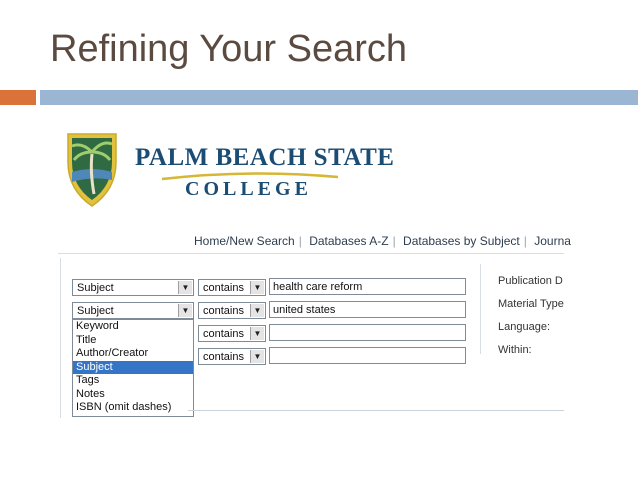 This screenshot has width=638, height=478. I want to click on college-logo: PALM BEACH STATE COLLEGE, so click(227, 169).